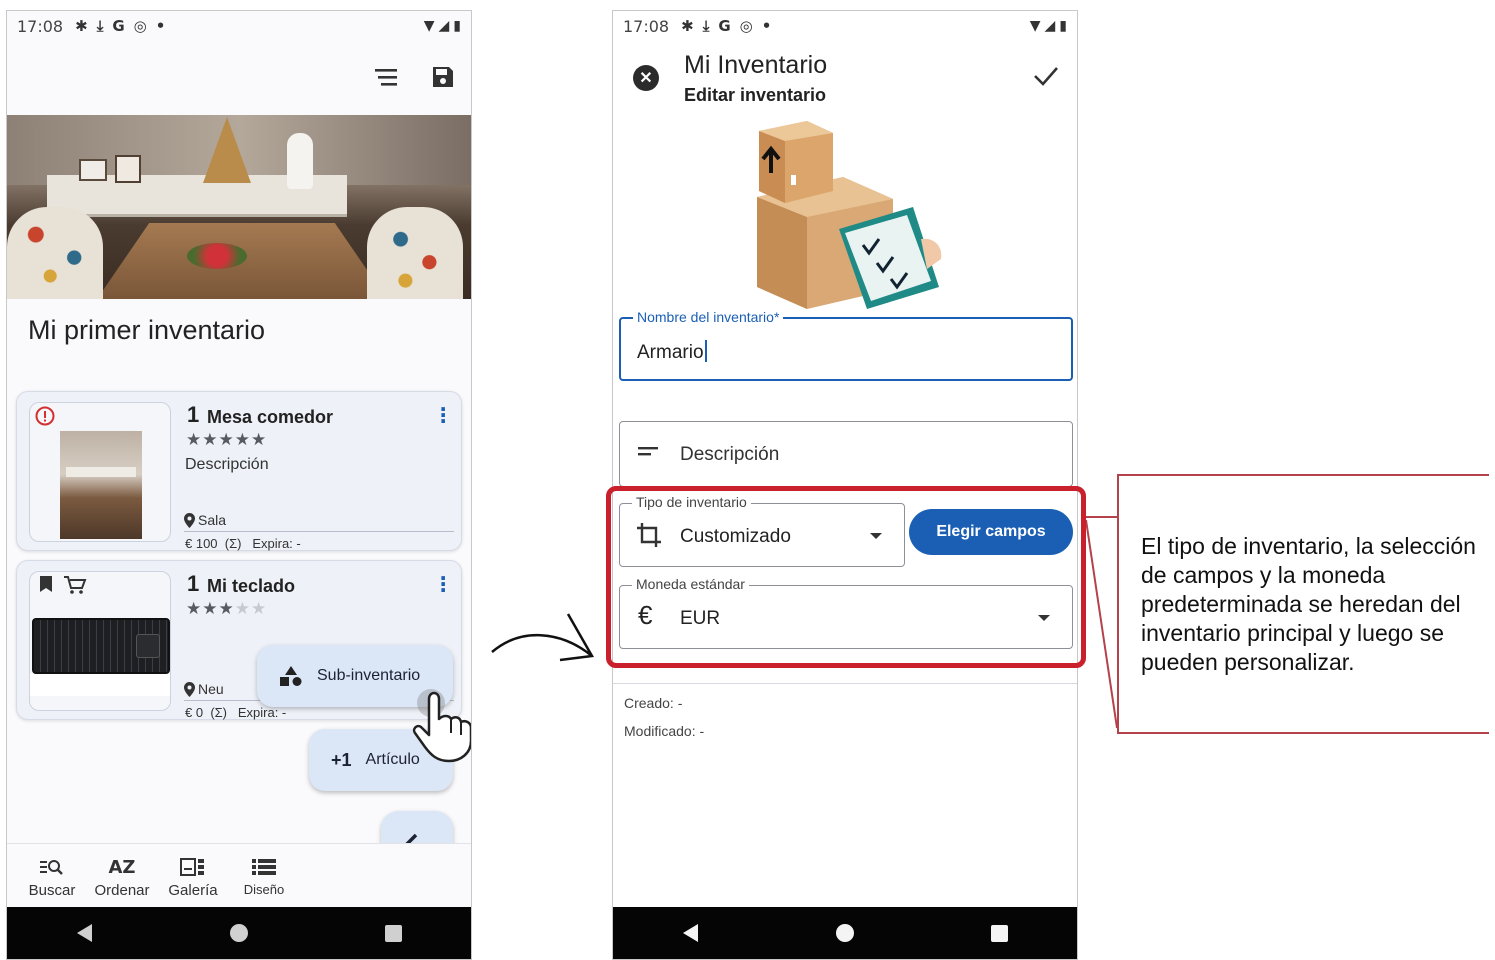 The width and height of the screenshot is (1495, 960). Describe the element at coordinates (52, 867) in the screenshot. I see `search-icon` at that location.